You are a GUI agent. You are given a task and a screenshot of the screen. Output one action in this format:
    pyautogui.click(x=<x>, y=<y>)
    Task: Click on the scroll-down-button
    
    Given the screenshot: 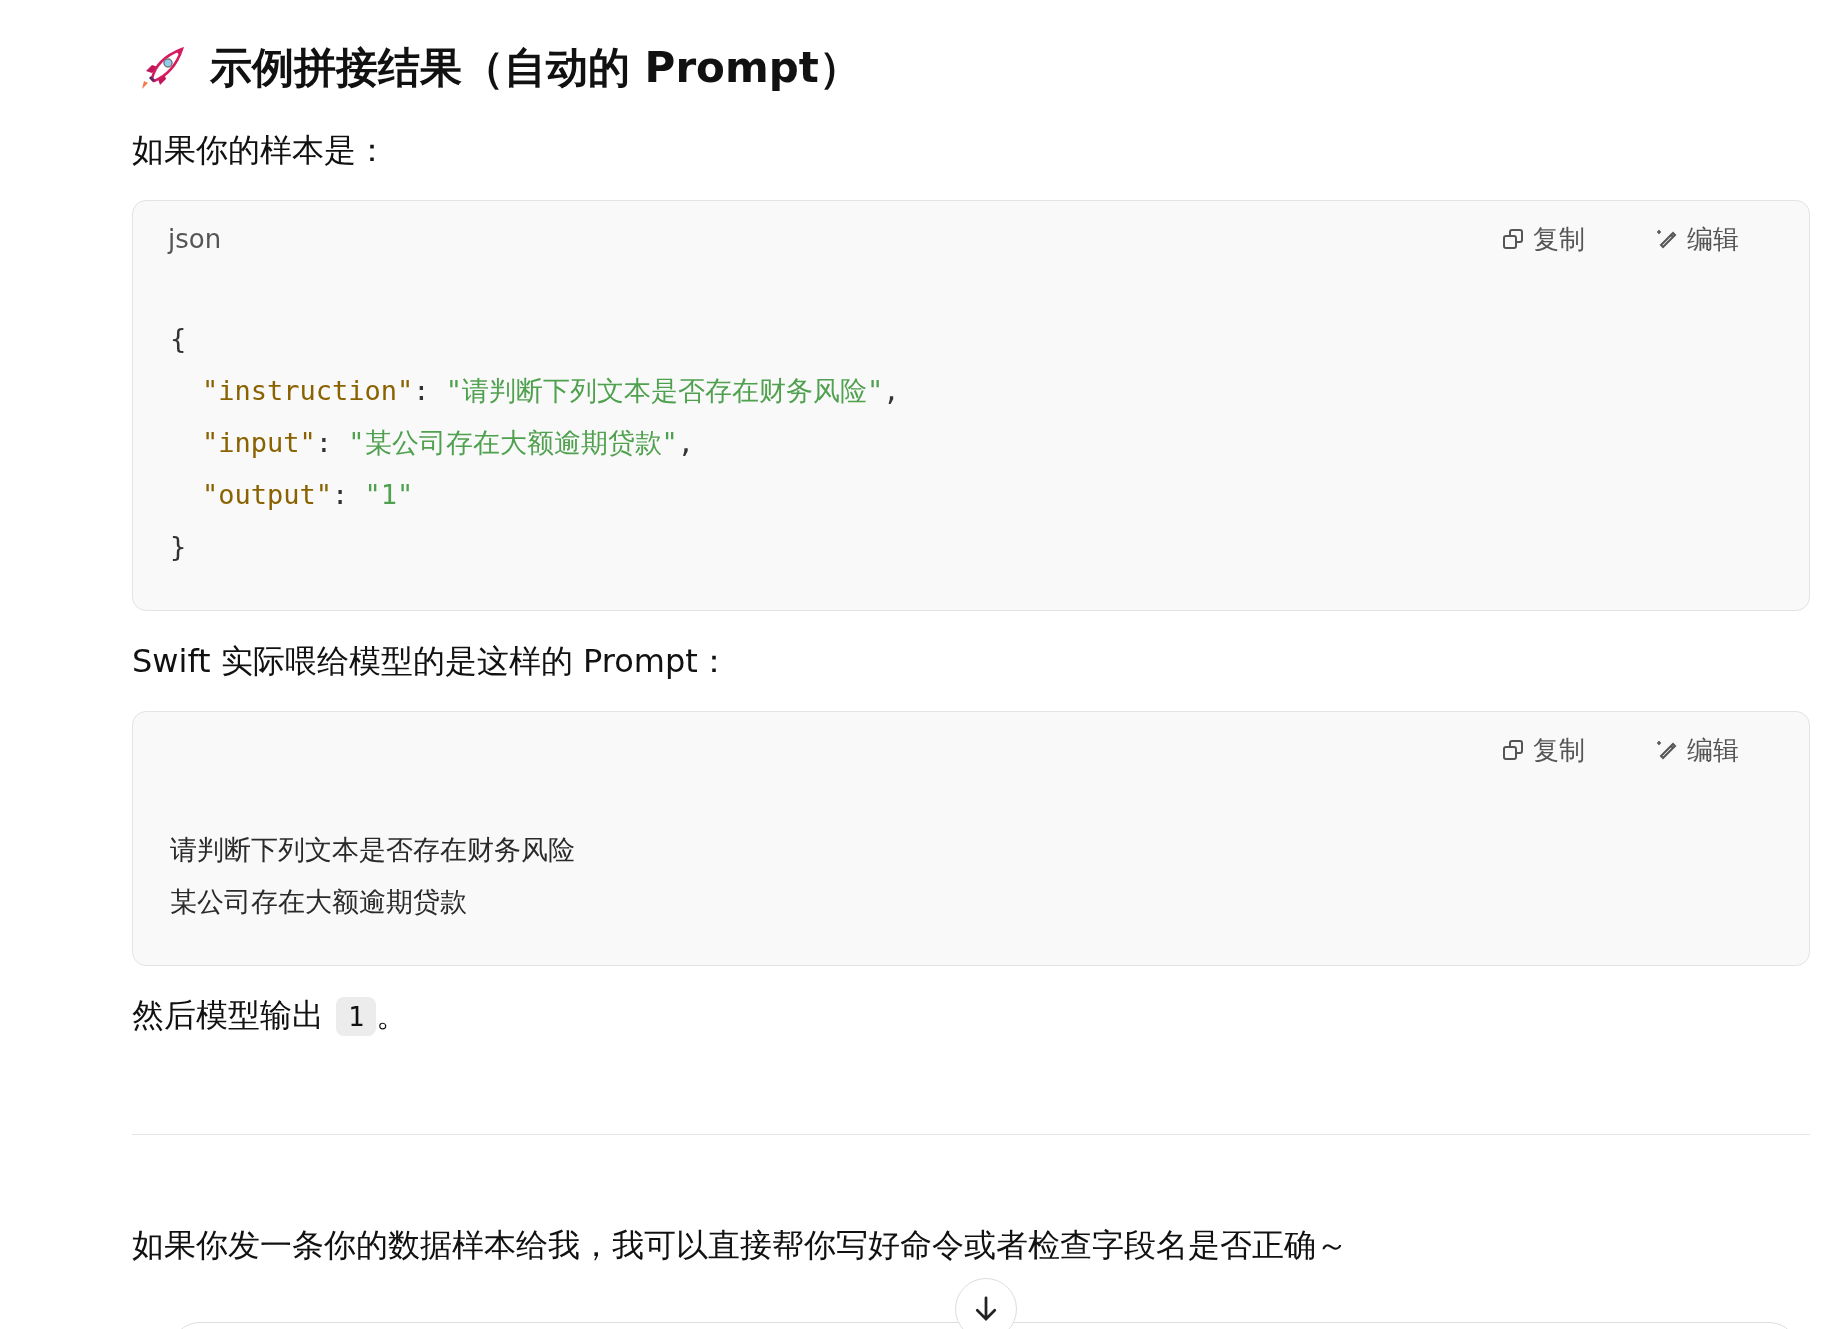 What is the action you would take?
    pyautogui.click(x=986, y=1303)
    